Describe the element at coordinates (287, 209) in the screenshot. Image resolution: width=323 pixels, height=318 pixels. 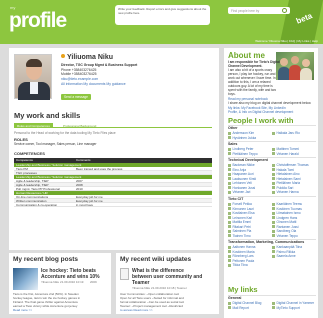
I see `person-link: Koskinen Tuomas` at that location.